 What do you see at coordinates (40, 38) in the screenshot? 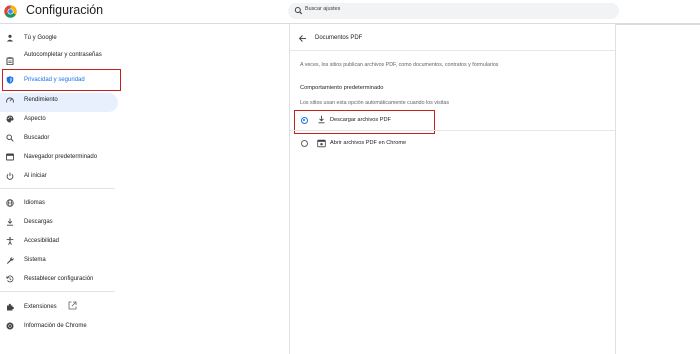
I see `sidebar-item-label: Tú y Google` at bounding box center [40, 38].